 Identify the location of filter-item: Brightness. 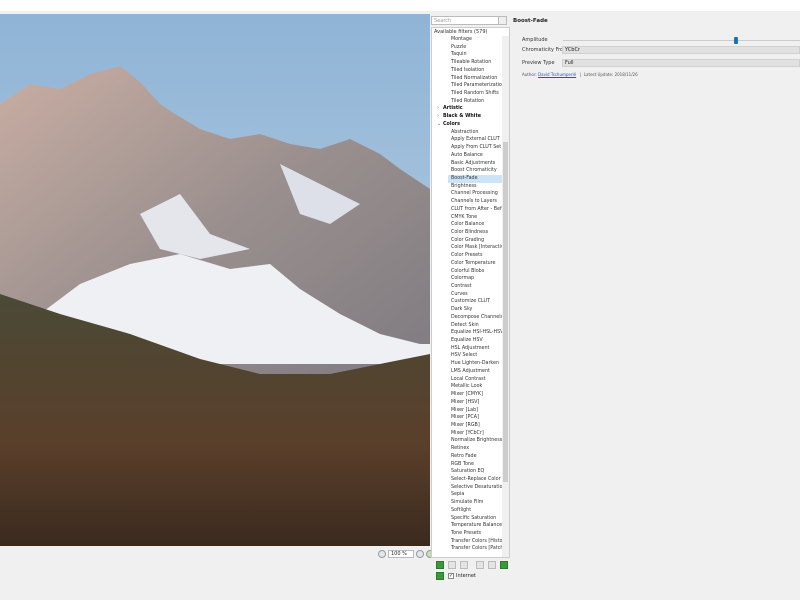
(470, 187).